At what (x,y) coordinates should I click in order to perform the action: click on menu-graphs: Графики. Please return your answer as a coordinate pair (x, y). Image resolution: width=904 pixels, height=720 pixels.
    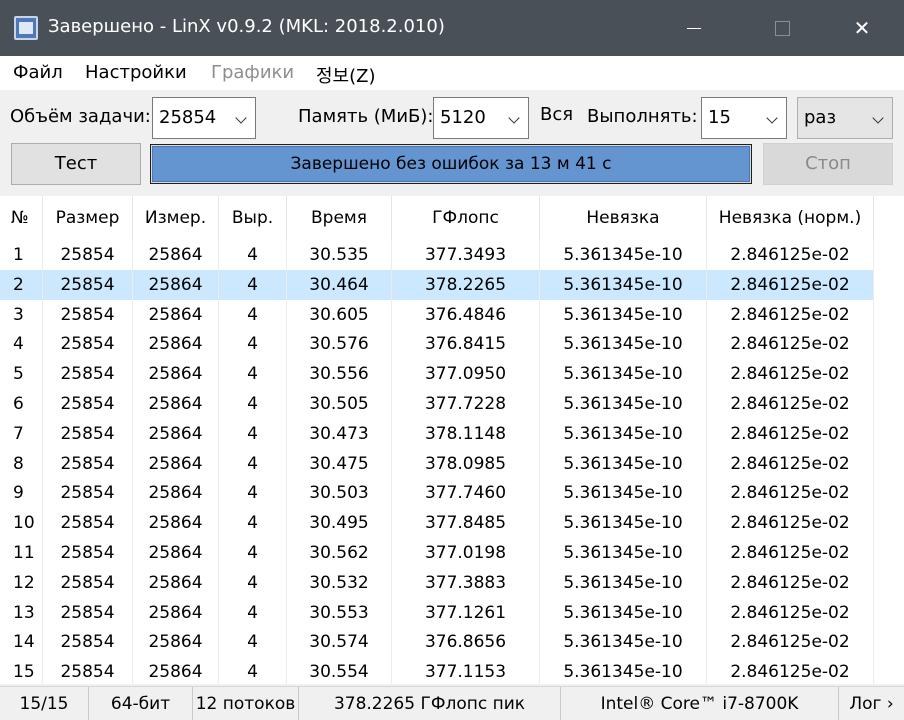
    Looking at the image, I should click on (252, 72).